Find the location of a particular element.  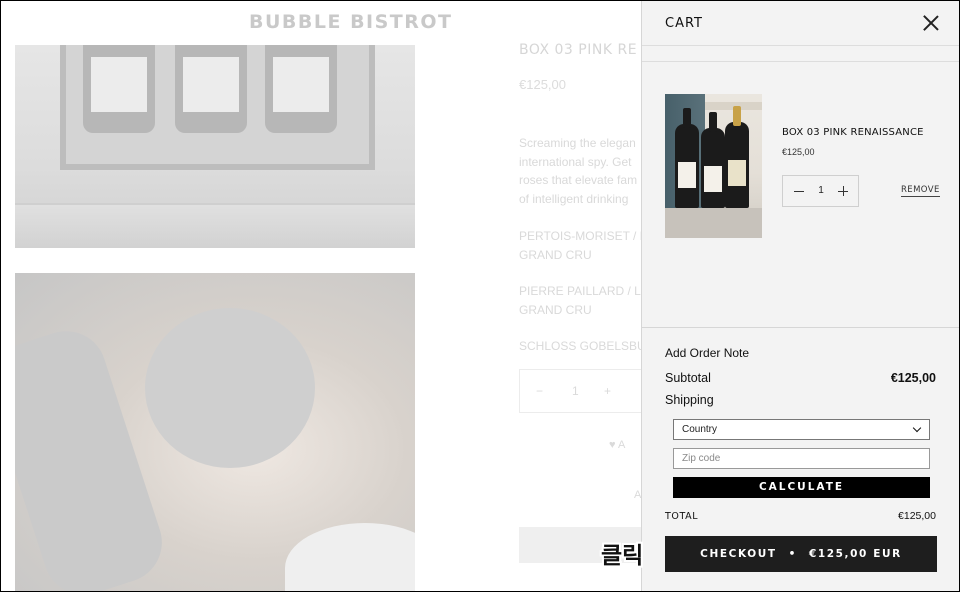

site-logo: BUBBLE BISTROT is located at coordinates (351, 22).